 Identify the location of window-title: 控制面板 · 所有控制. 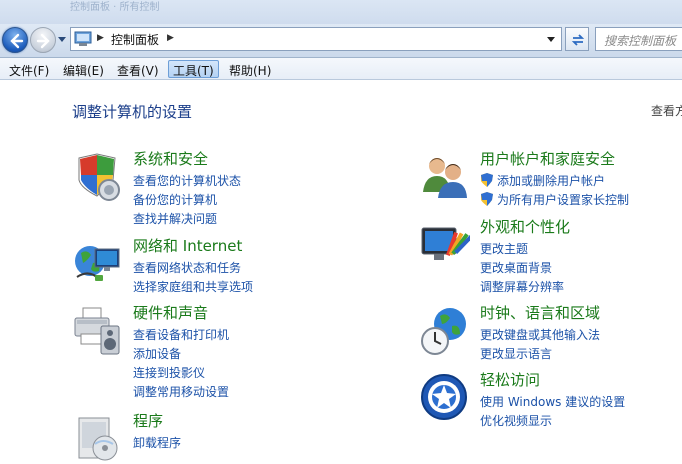
(115, 7).